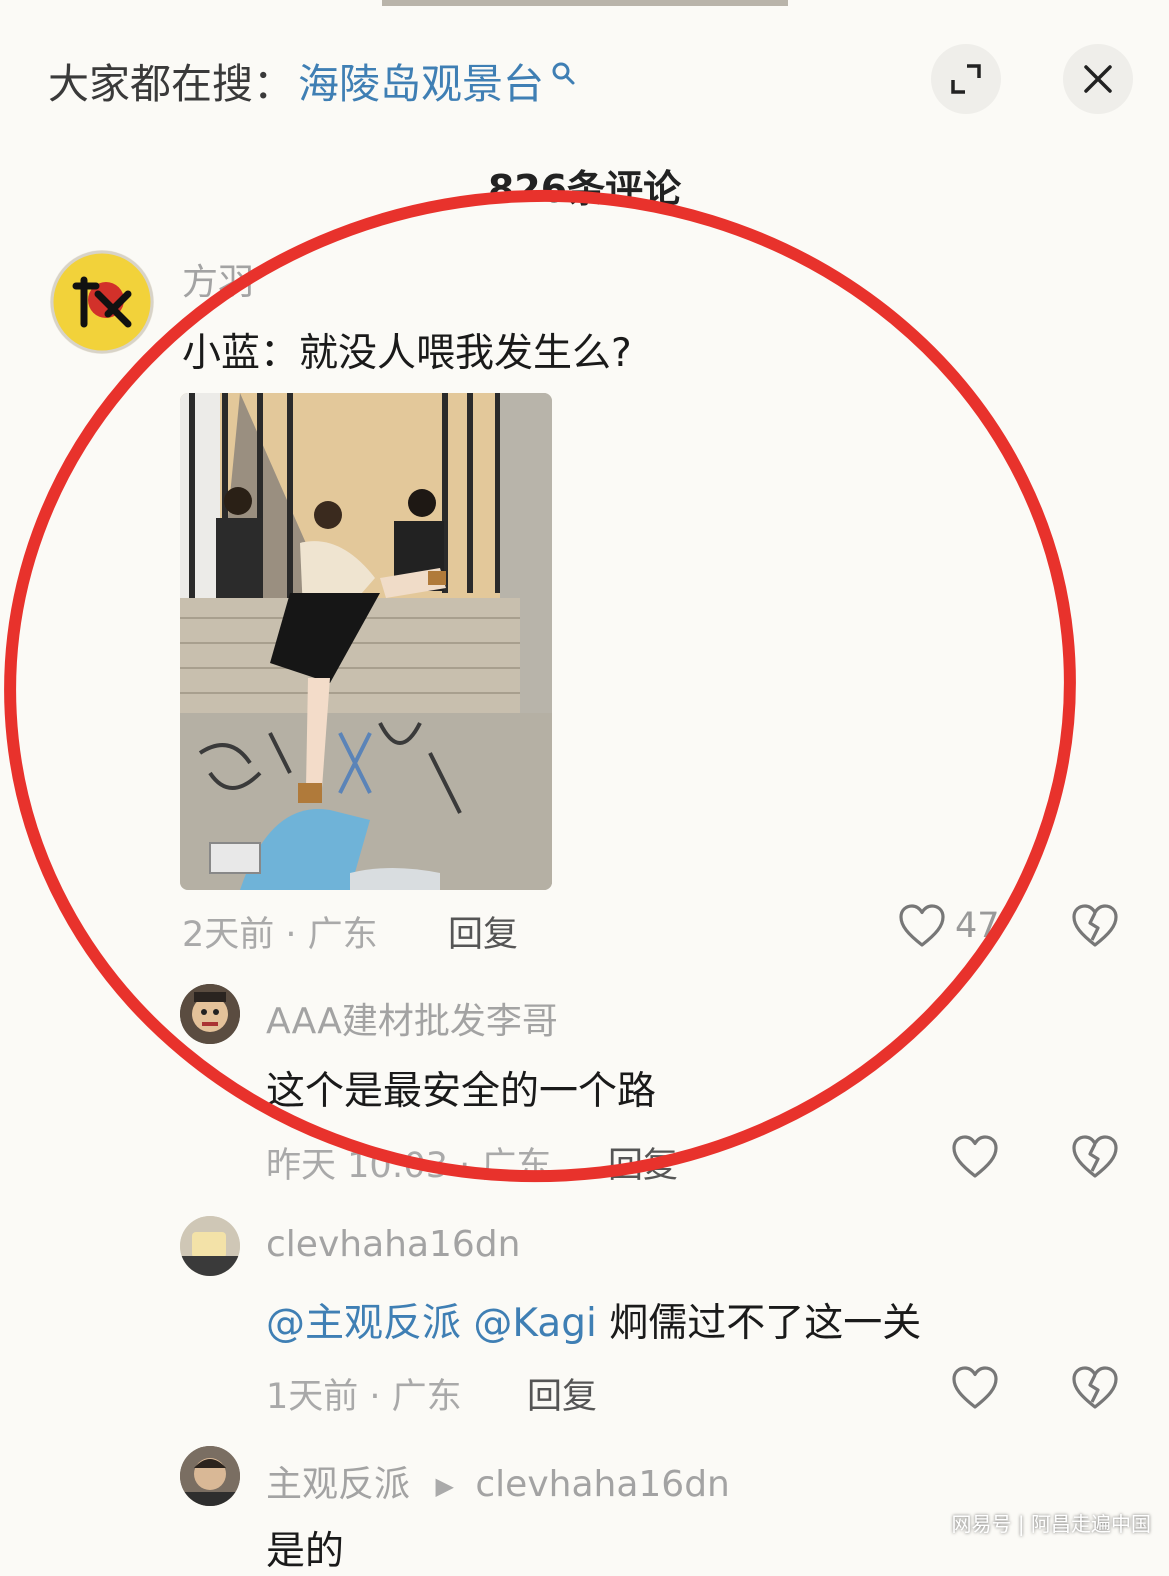 The height and width of the screenshot is (1576, 1169). Describe the element at coordinates (218, 279) in the screenshot. I see `comment-username: 方羽` at that location.